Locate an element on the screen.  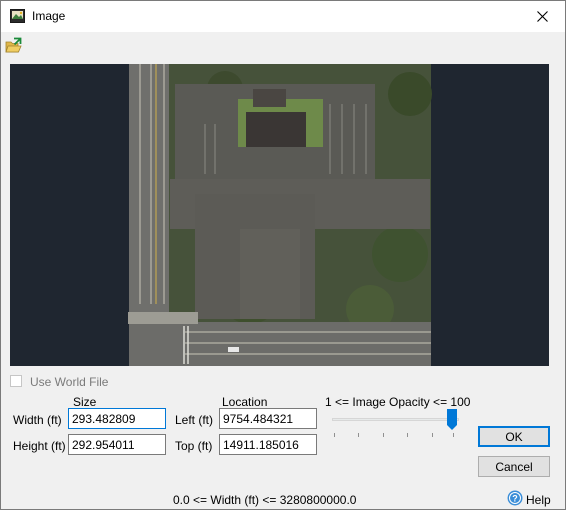
close-icon is located at coordinates (542, 16).